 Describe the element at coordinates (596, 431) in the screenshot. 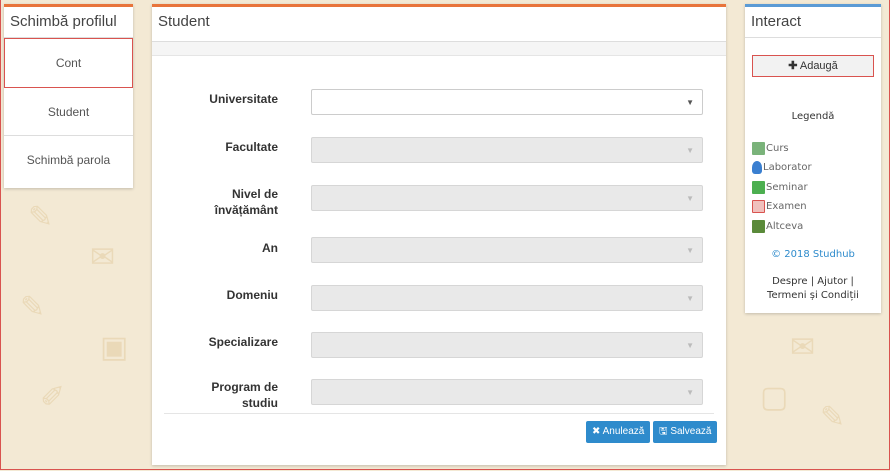

I see `close-icon: ✖` at that location.